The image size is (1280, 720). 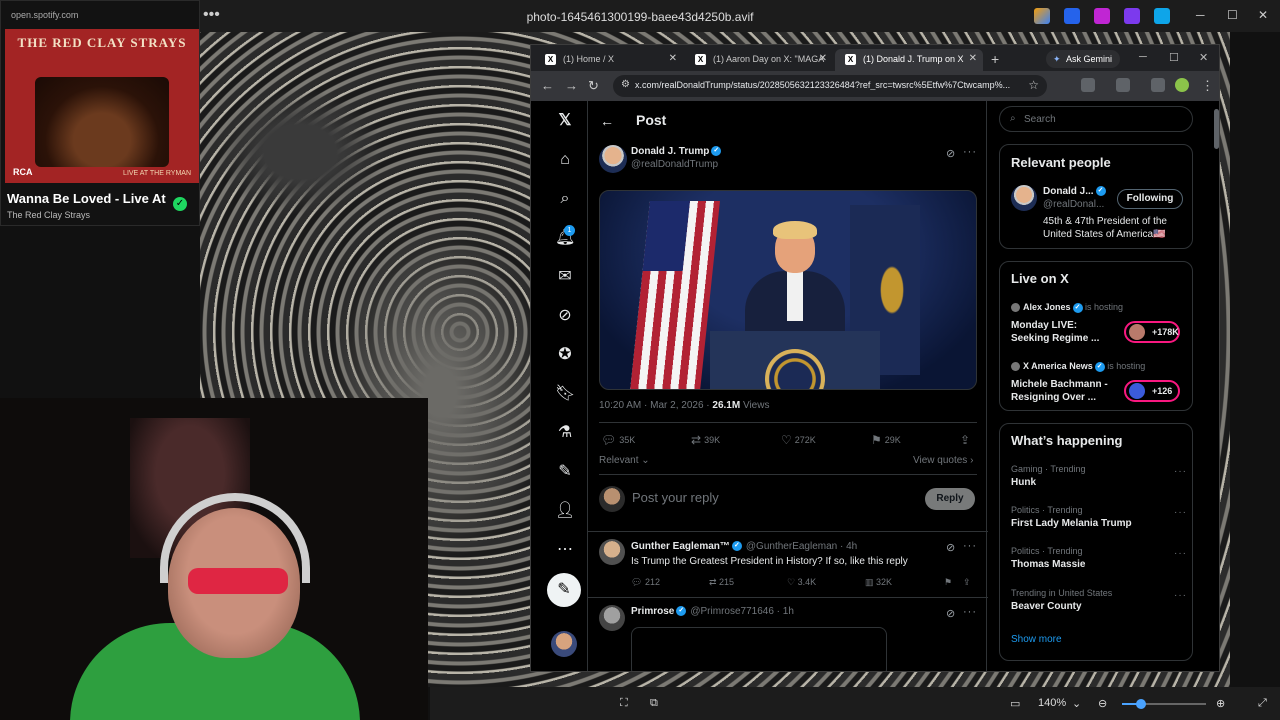 What do you see at coordinates (565, 472) in the screenshot?
I see `articles-icon: ✎` at bounding box center [565, 472].